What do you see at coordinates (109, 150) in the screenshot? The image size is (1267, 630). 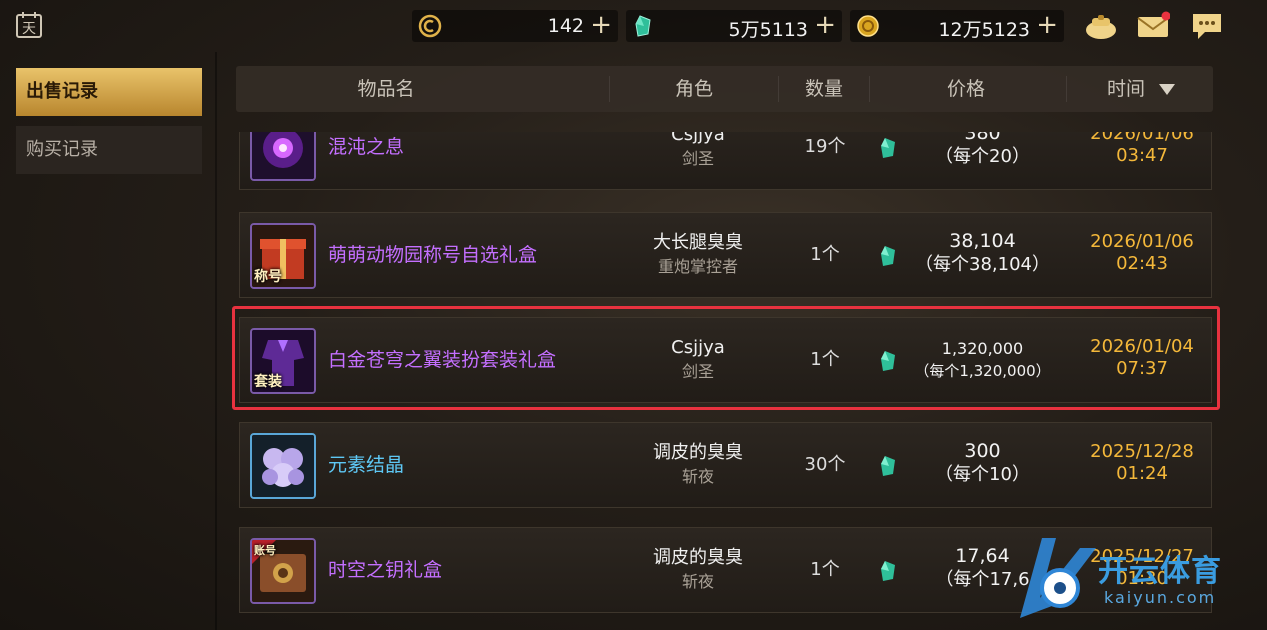 I see `tab-buy-records: 购买记录` at bounding box center [109, 150].